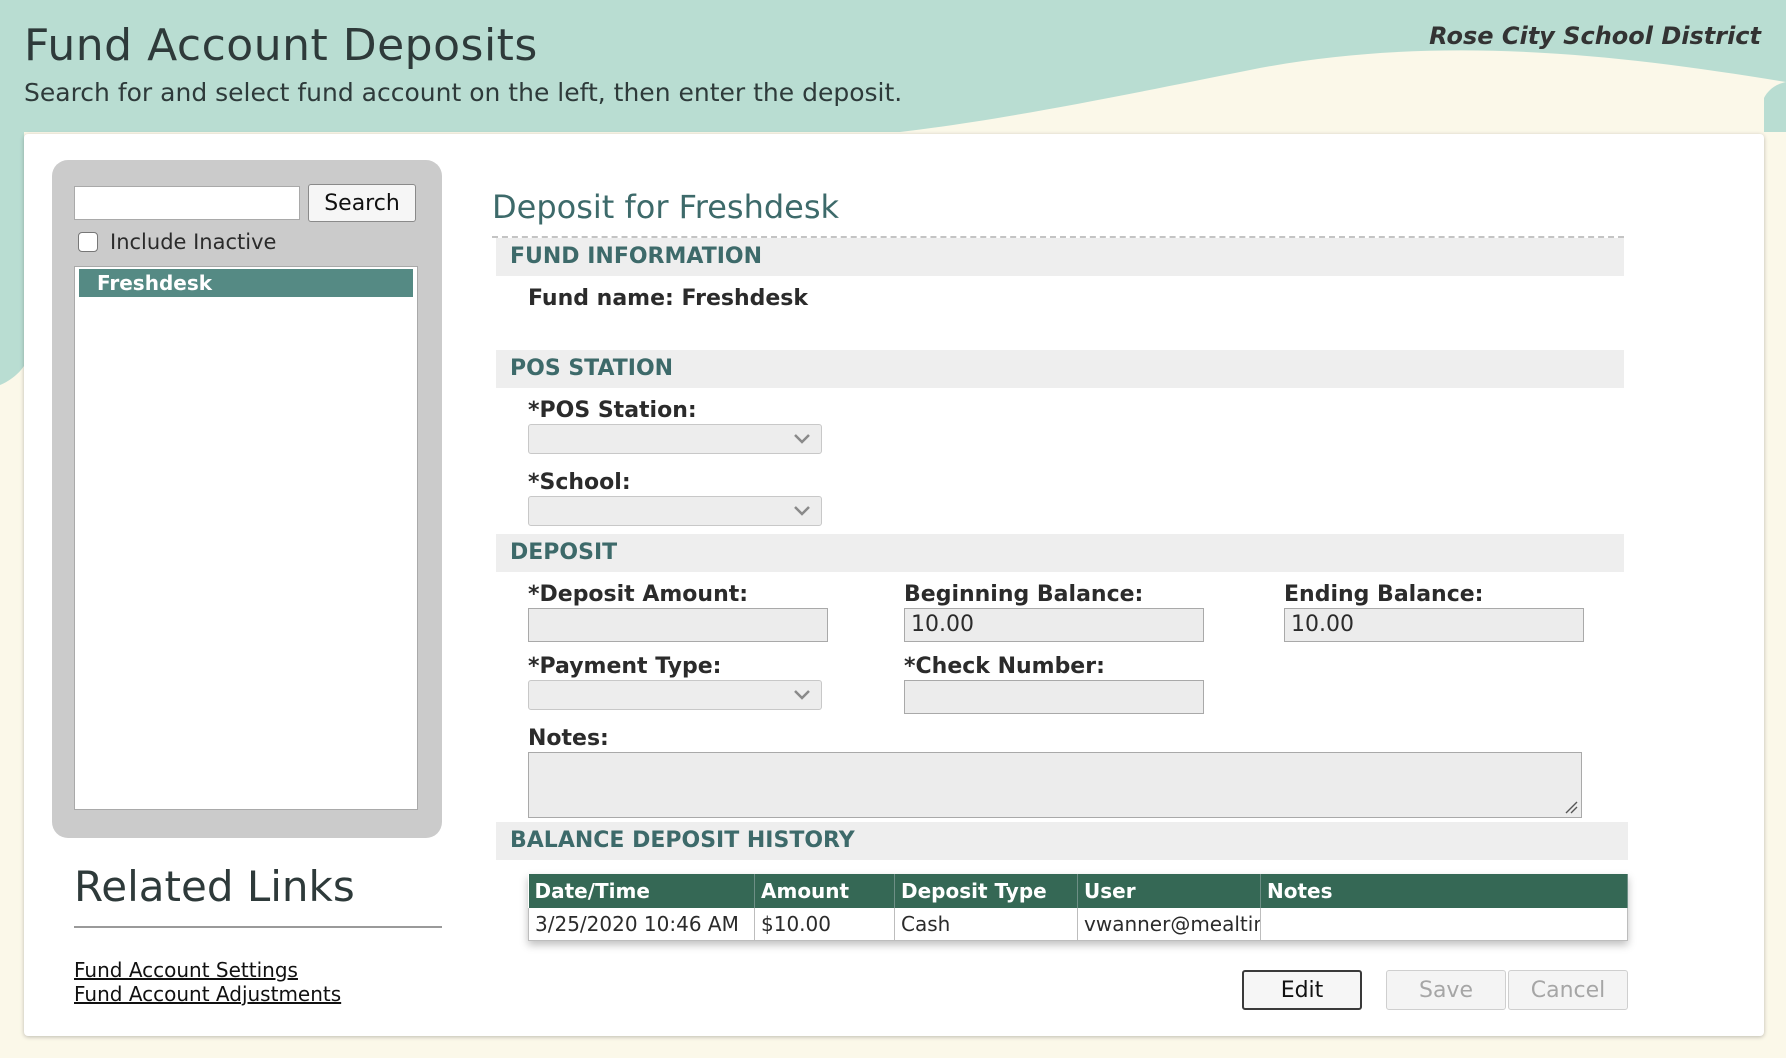 This screenshot has width=1786, height=1058. Describe the element at coordinates (1062, 841) in the screenshot. I see `balance-deposit-history-header: BALANCE DEPOSIT HISTORY` at that location.